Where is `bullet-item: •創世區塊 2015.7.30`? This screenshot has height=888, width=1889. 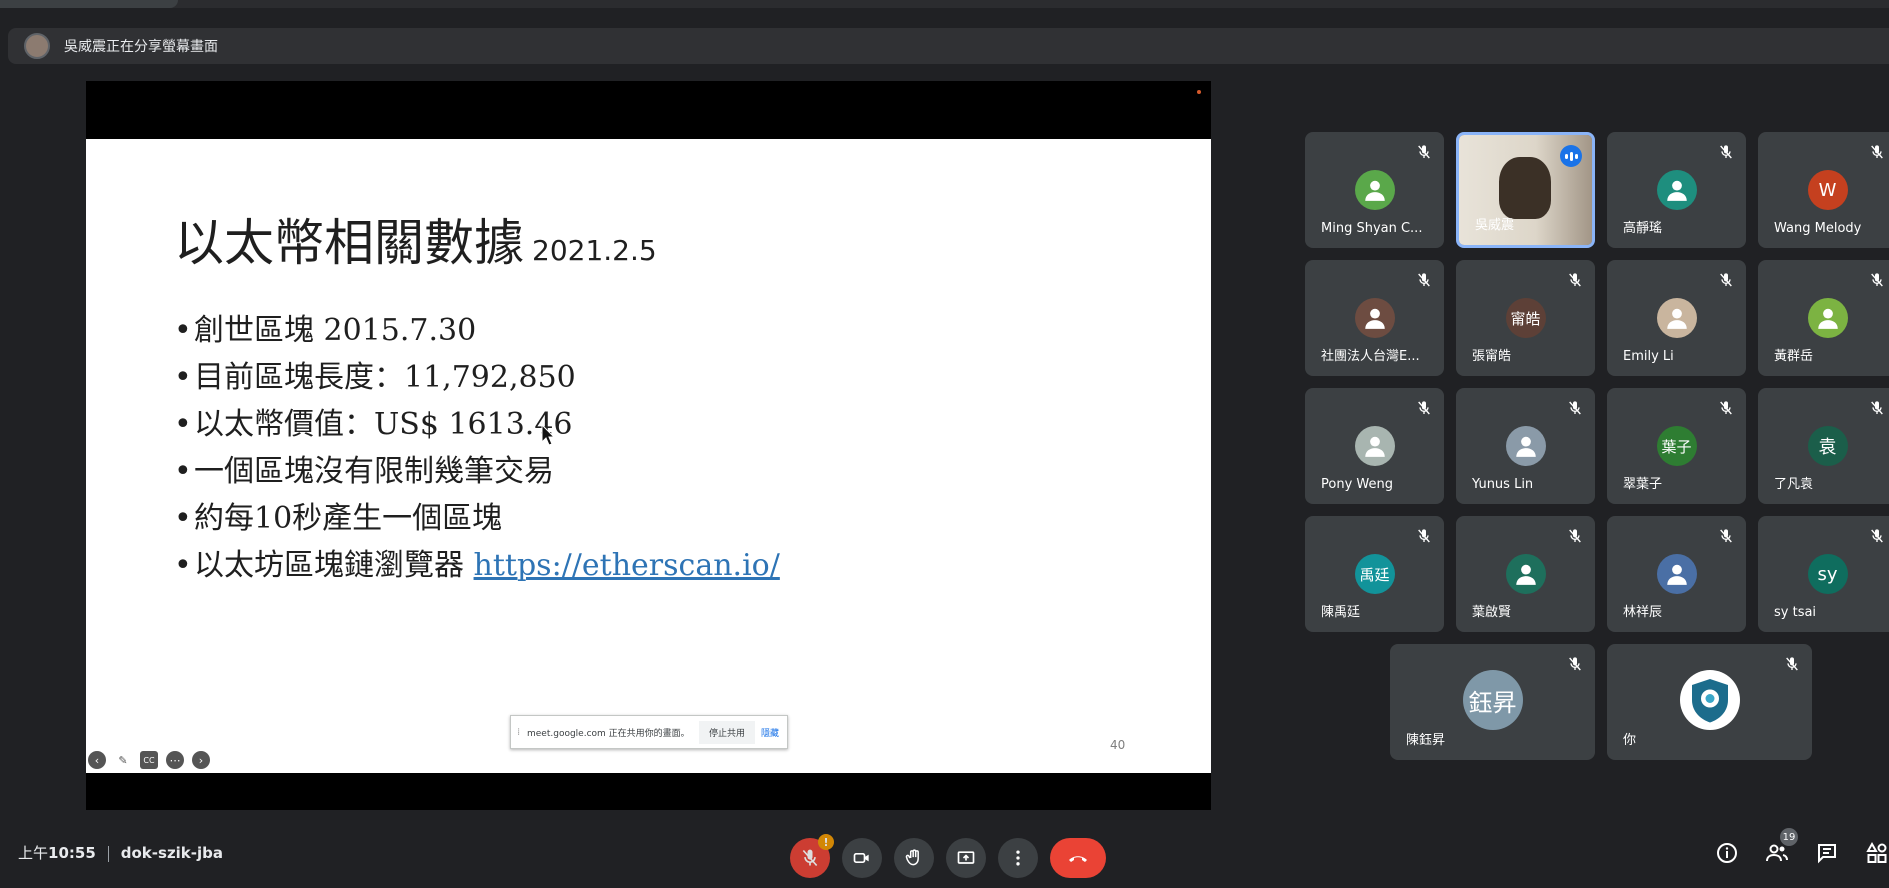
bullet-item: •創世區塊 2015.7.30 is located at coordinates (325, 330).